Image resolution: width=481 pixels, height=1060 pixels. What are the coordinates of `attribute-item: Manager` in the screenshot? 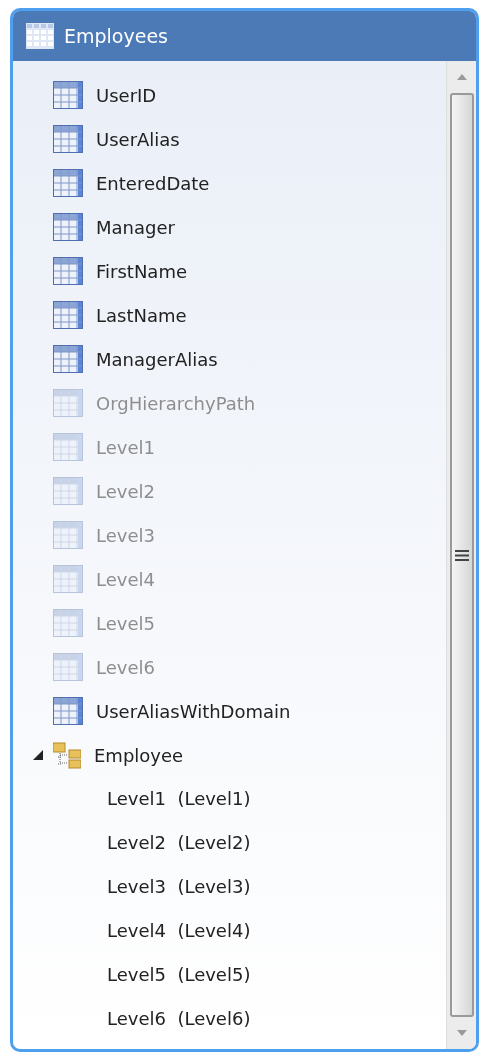 It's located at (104, 227).